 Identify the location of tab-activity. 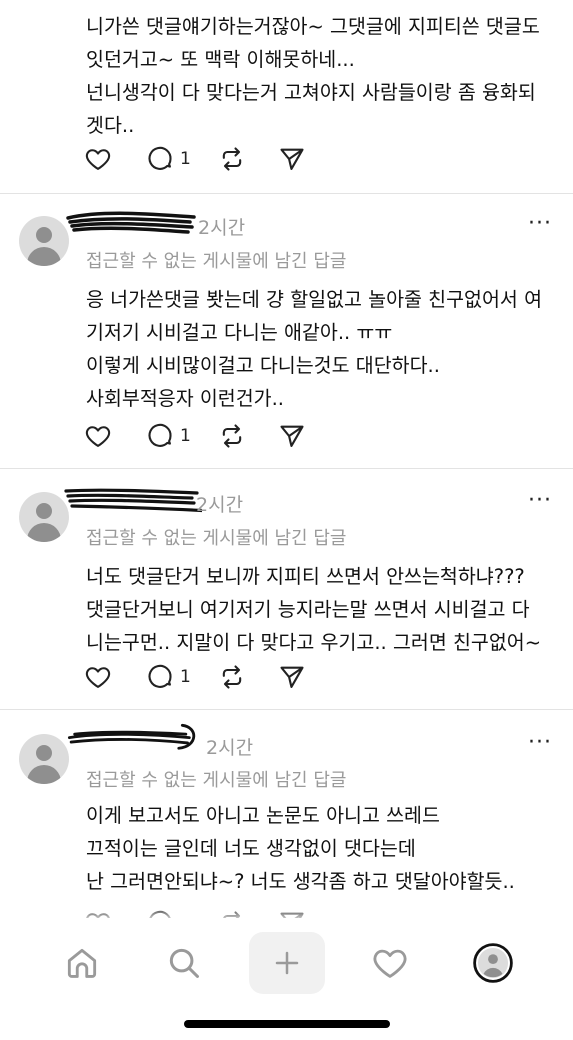
(390, 963).